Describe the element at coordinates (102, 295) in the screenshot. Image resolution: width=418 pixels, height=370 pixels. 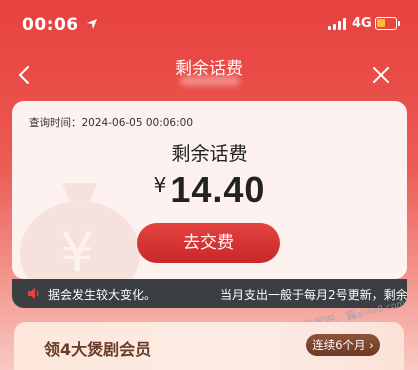
I see `notice-text: 据会发生较大变化。` at that location.